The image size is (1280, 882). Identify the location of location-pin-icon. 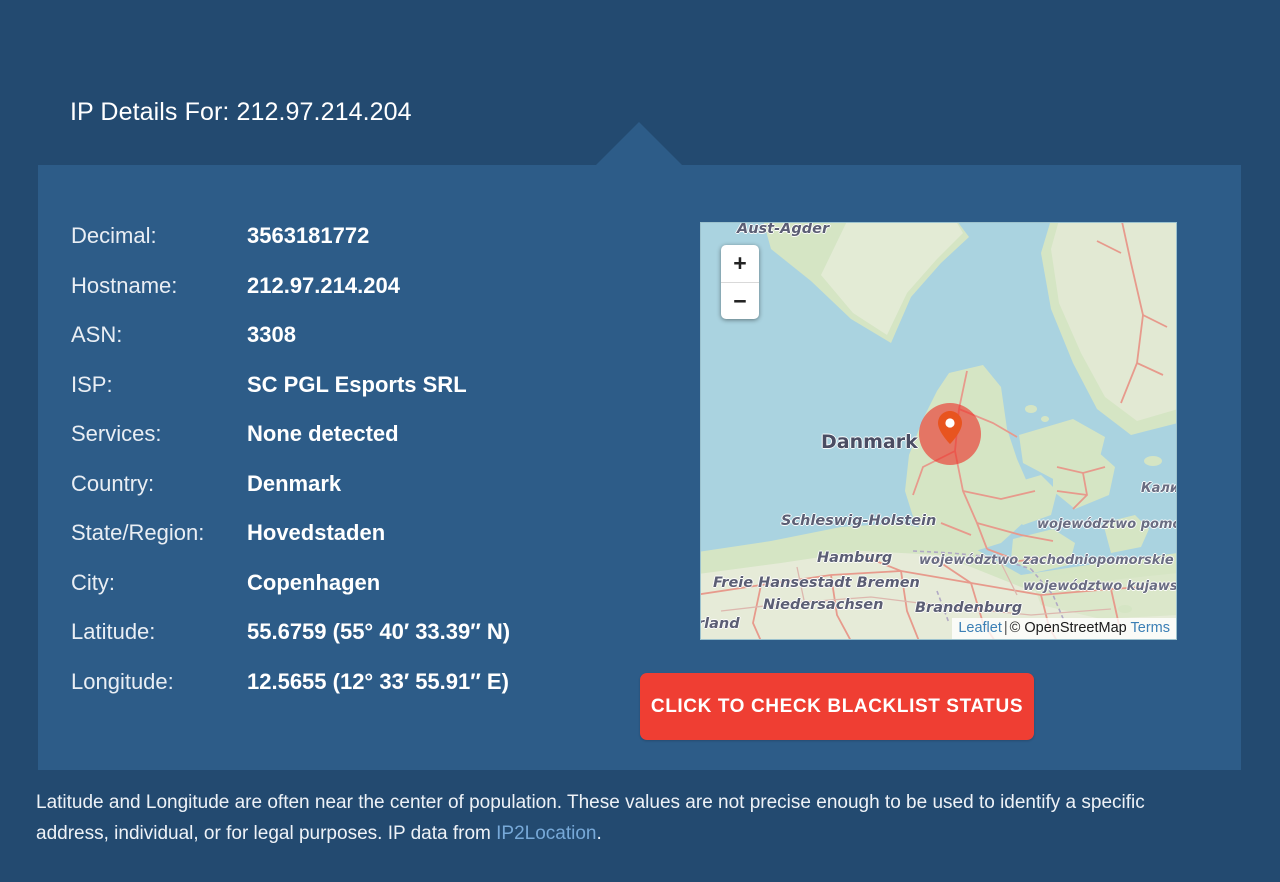
(950, 427).